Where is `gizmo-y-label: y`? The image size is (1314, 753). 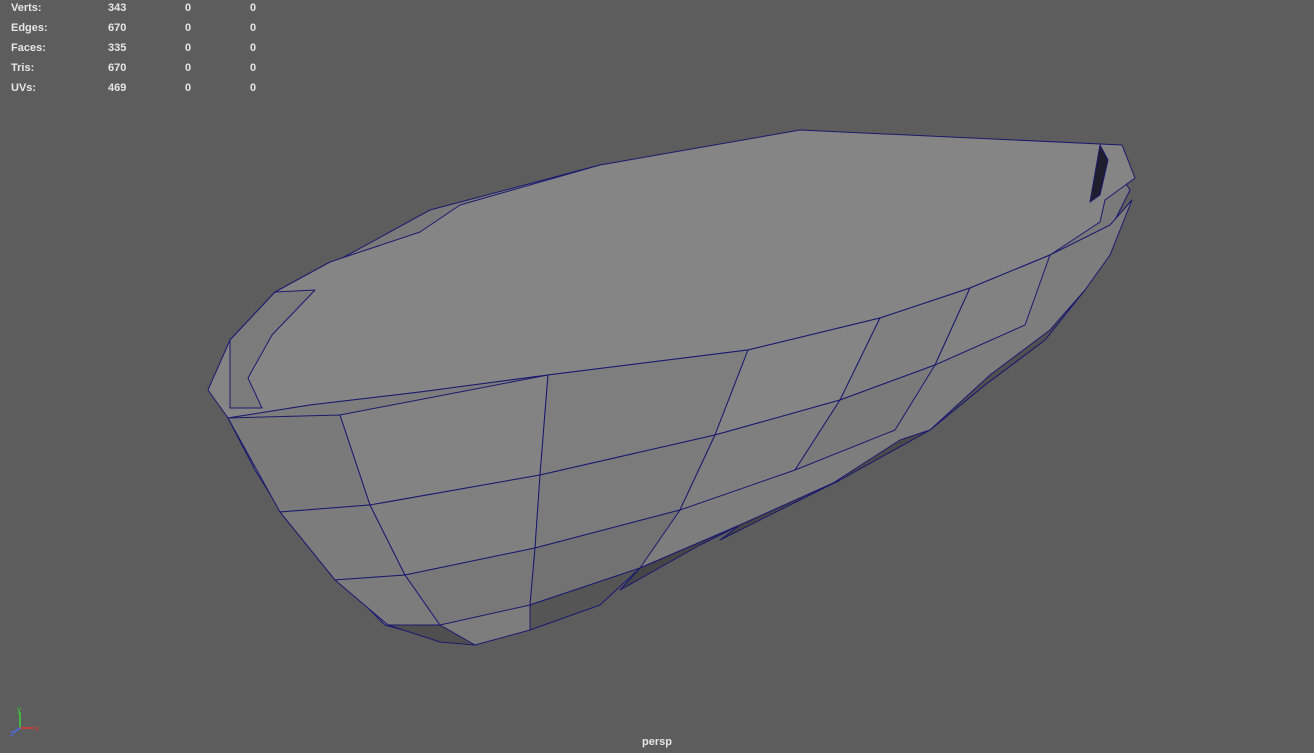 gizmo-y-label: y is located at coordinates (19, 709).